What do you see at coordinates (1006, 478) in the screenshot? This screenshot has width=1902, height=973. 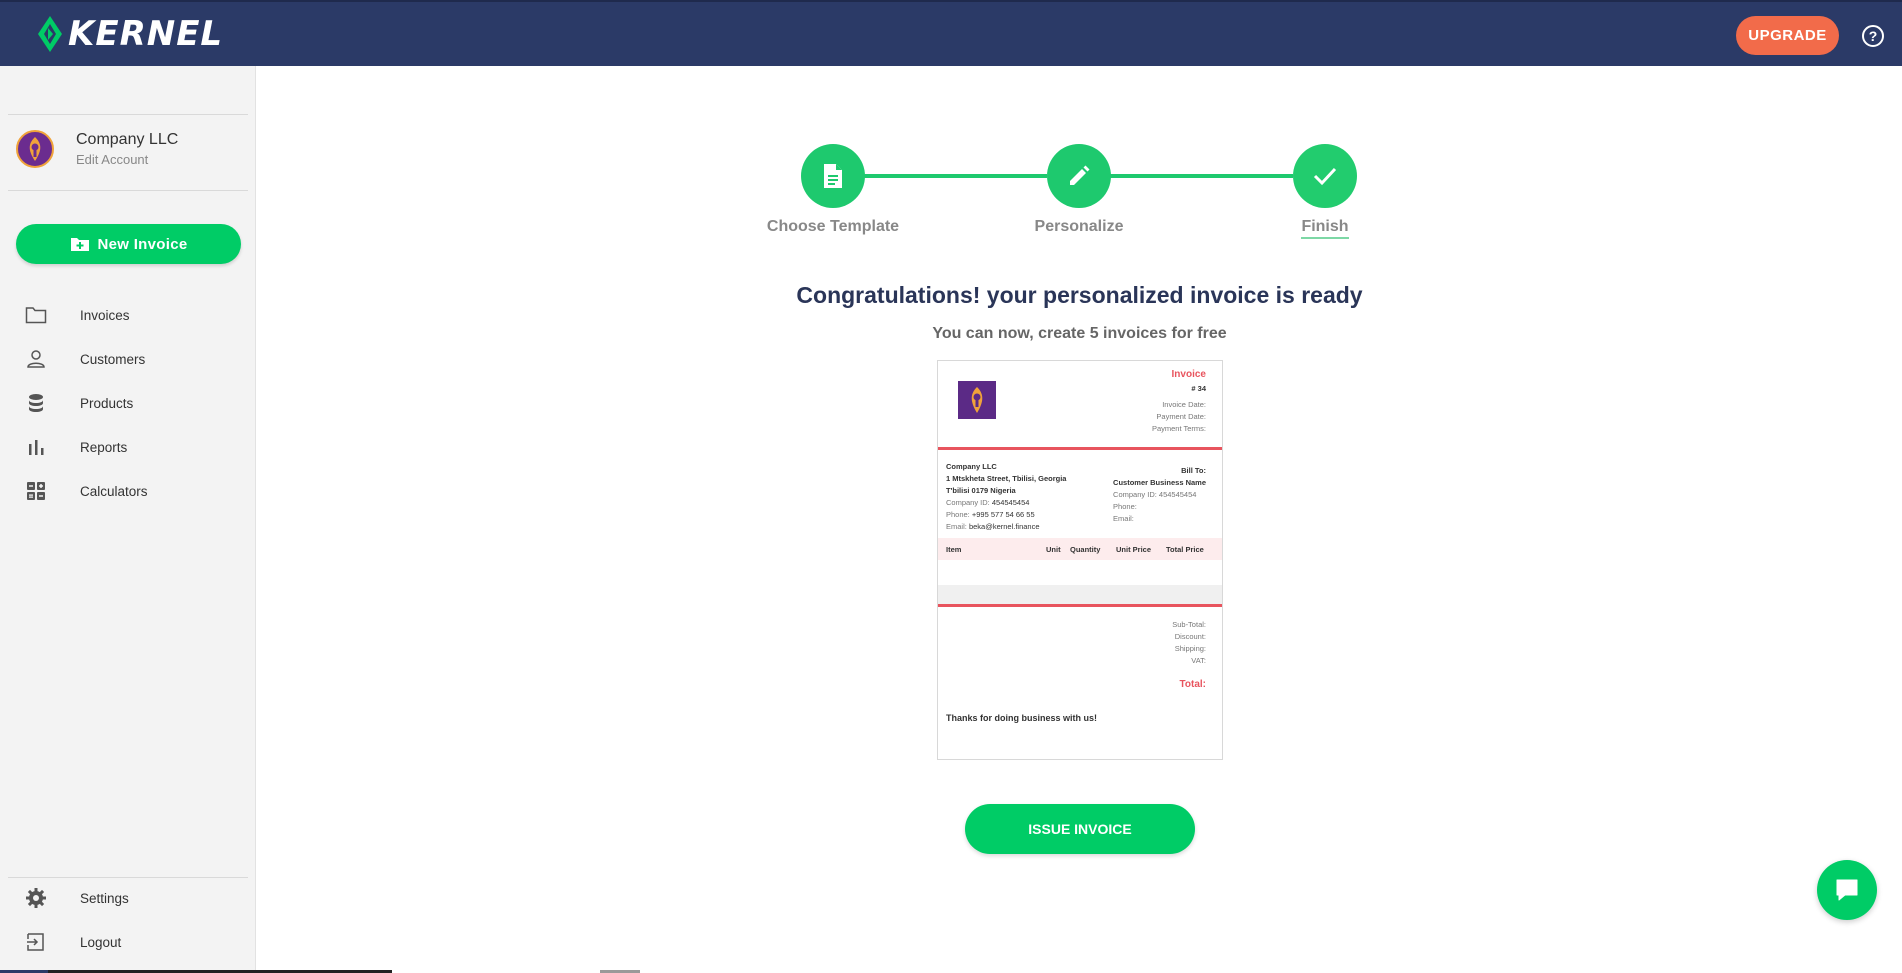 I see `from-address1: 1 Mtskheta Street, Tbilisi, Georgia` at bounding box center [1006, 478].